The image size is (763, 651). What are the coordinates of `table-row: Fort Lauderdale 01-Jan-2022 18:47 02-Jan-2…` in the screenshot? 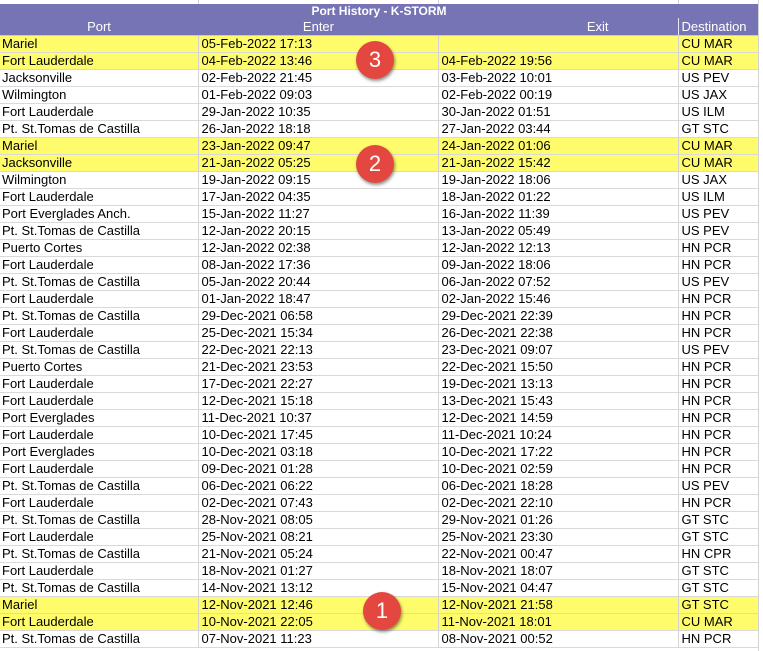 It's located at (379, 299).